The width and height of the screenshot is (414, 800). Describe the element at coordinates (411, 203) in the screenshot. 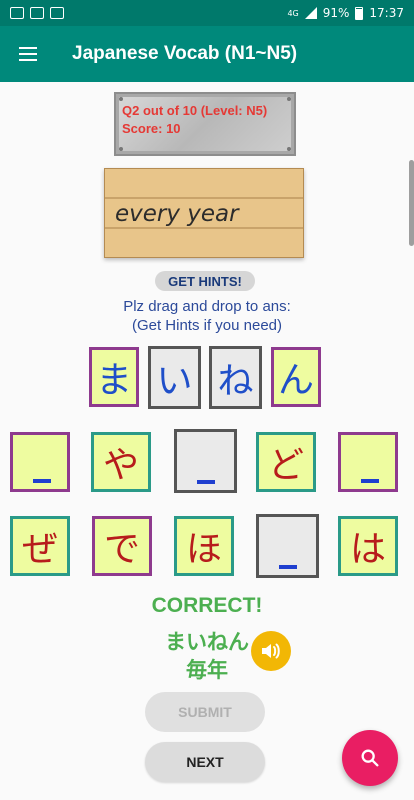

I see `scroll-indicator` at that location.